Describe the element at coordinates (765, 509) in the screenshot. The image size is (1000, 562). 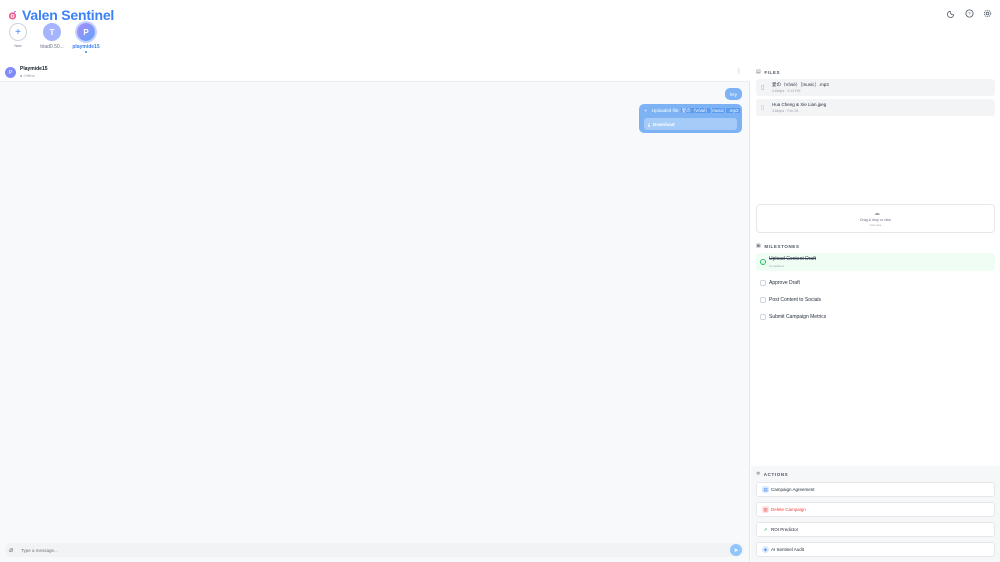
I see `trash-icon: ▥` at that location.